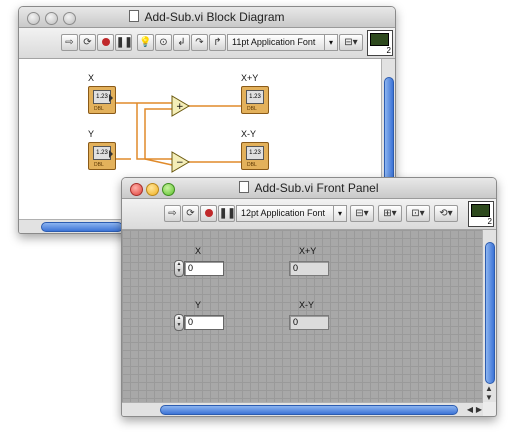 The image size is (510, 432). I want to click on window-title: Add-Sub.vi Block Diagram, so click(207, 17).